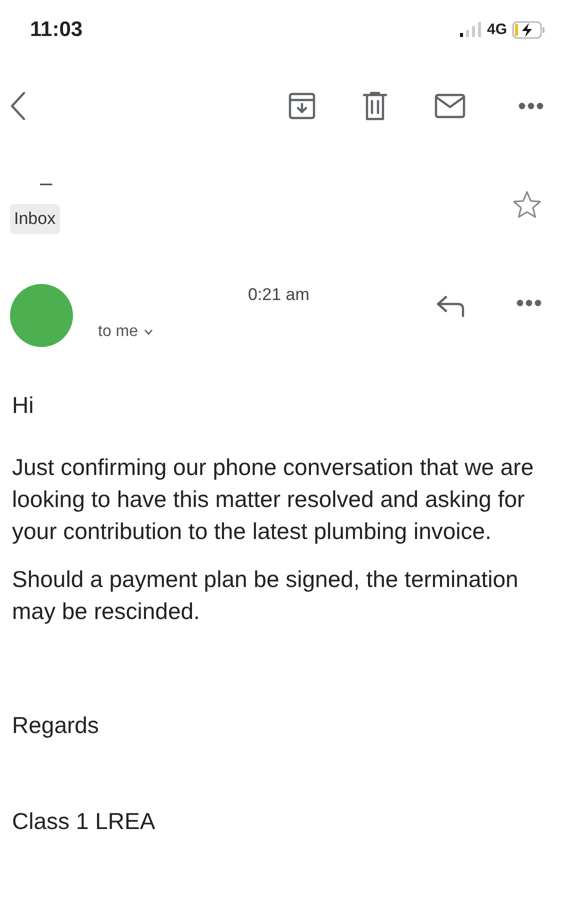 This screenshot has height=919, width=564. Describe the element at coordinates (450, 106) in the screenshot. I see `mail-icon` at that location.